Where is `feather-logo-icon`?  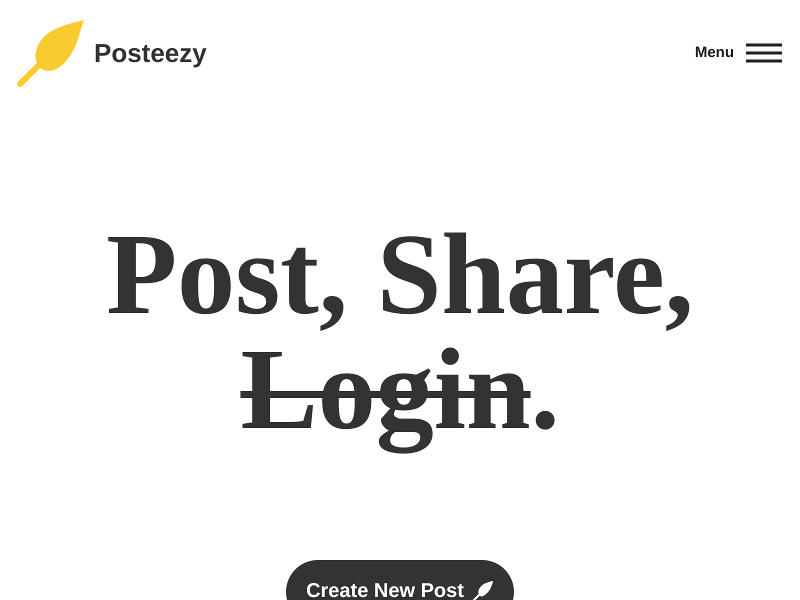 feather-logo-icon is located at coordinates (51, 53).